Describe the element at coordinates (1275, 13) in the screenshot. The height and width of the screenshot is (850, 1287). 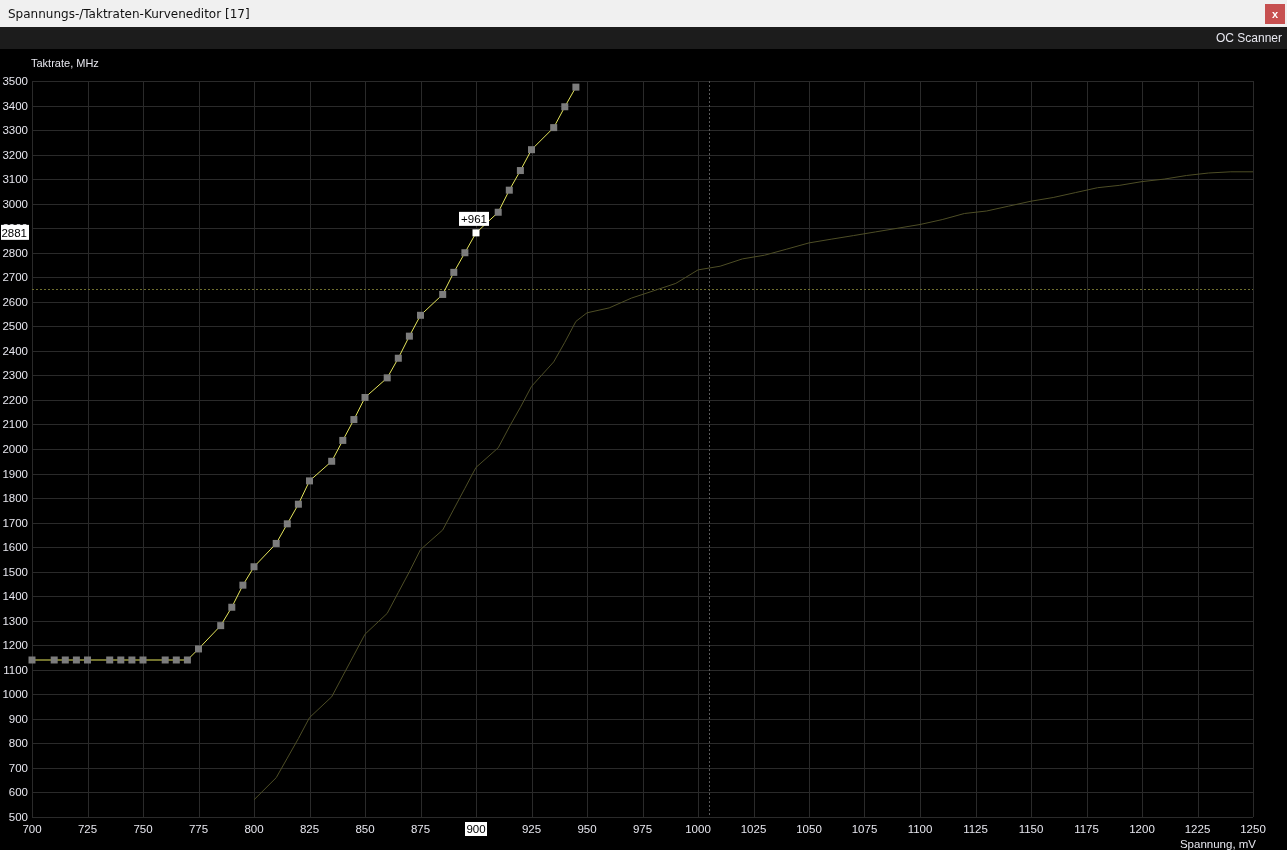
I see `close-button: x` at that location.